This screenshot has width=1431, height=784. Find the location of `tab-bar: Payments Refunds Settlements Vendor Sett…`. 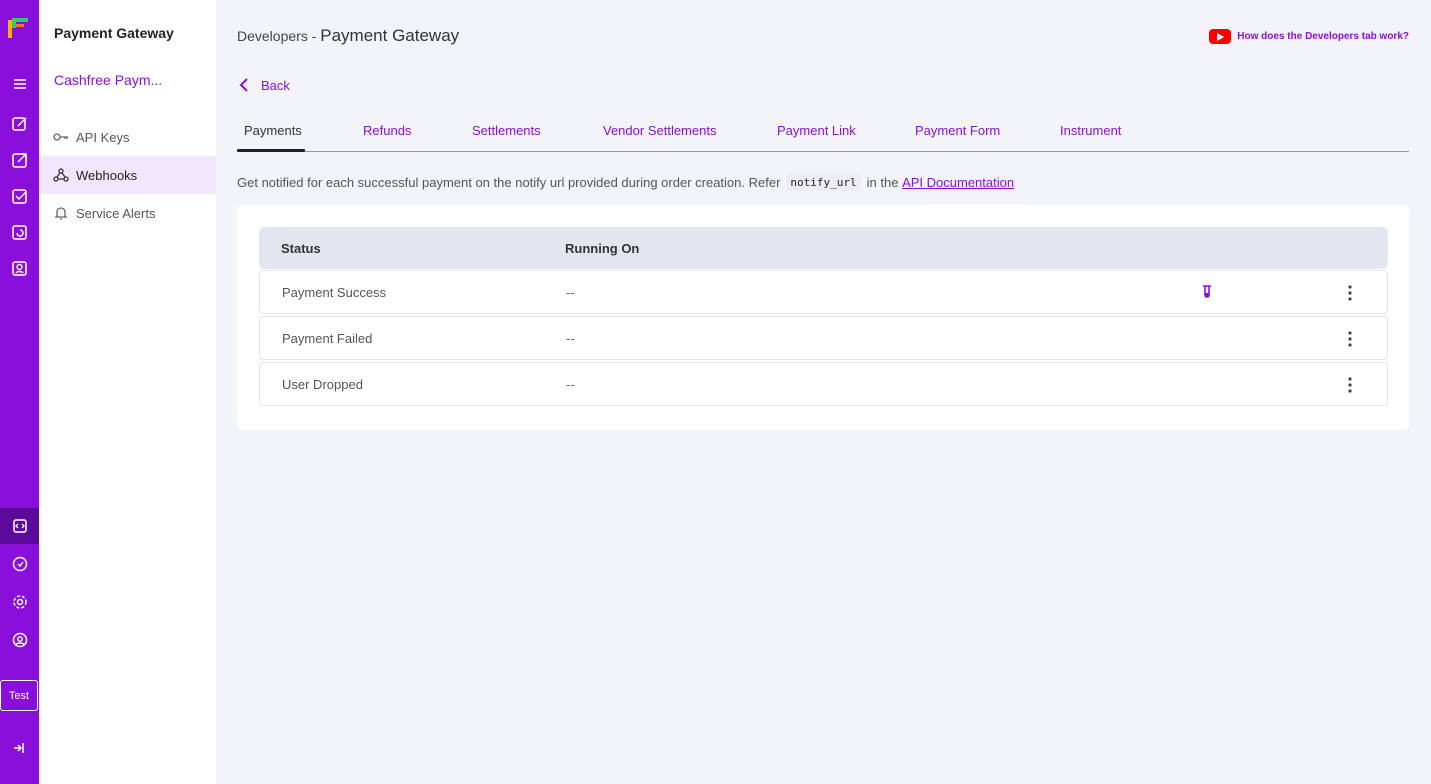

tab-bar: Payments Refunds Settlements Vendor Sett… is located at coordinates (823, 134).